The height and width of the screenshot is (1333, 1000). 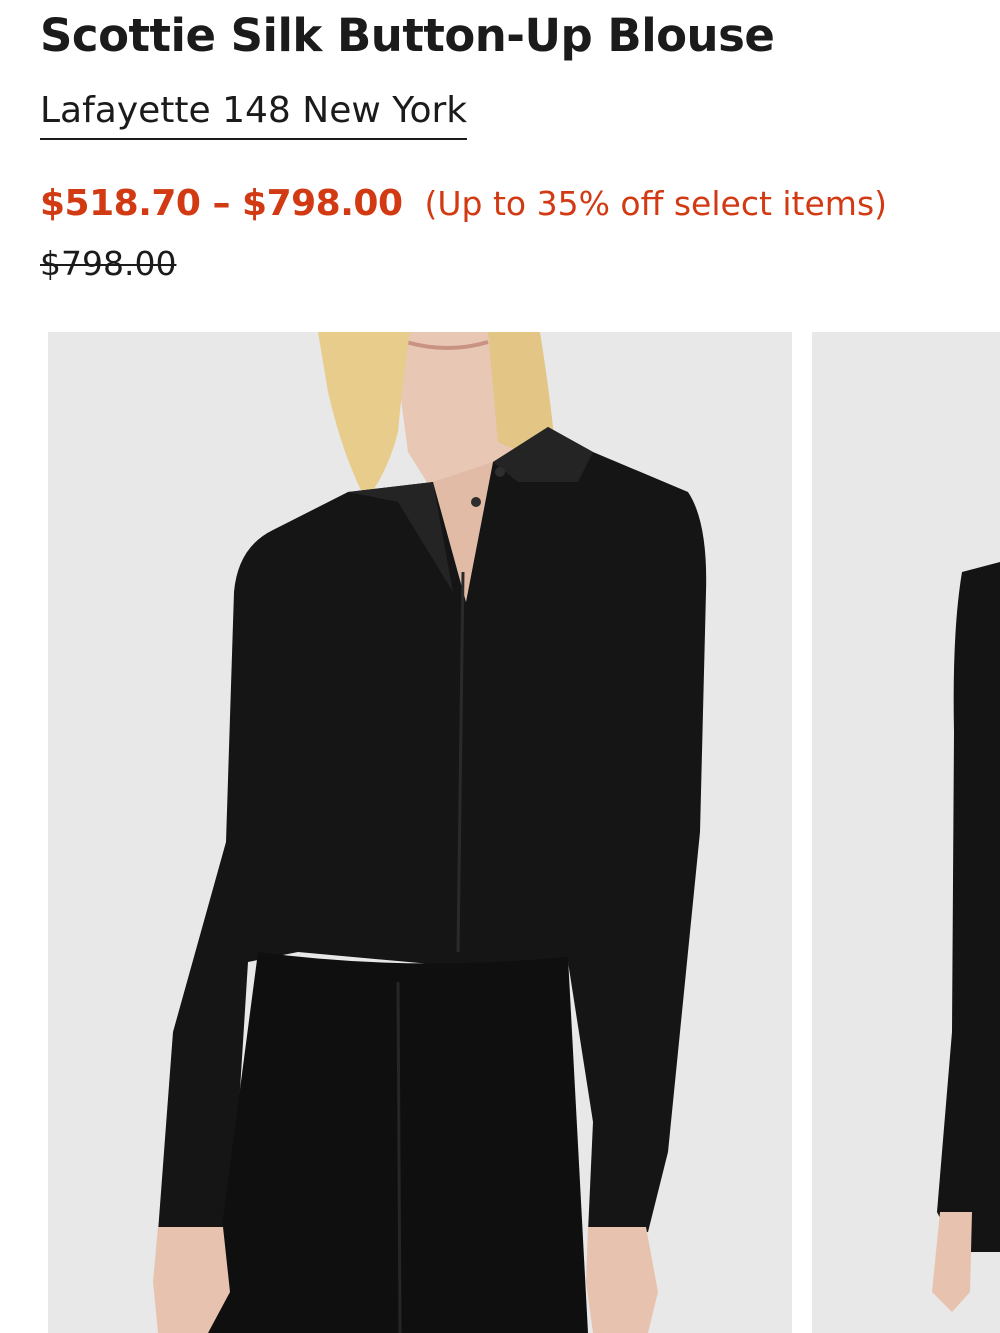 What do you see at coordinates (221, 203) in the screenshot?
I see `sale-price-range: $518.70 – $798.00` at bounding box center [221, 203].